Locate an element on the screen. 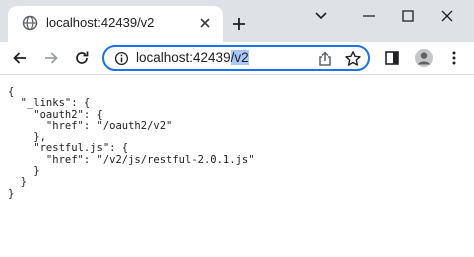 This screenshot has height=257, width=474. side-panel-icon is located at coordinates (392, 58).